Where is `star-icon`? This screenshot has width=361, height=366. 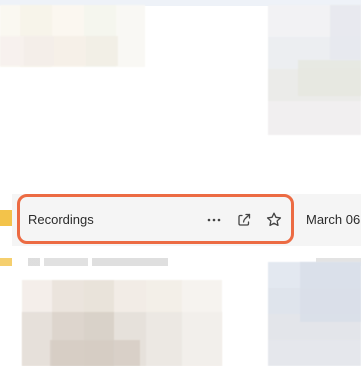 star-icon is located at coordinates (274, 220).